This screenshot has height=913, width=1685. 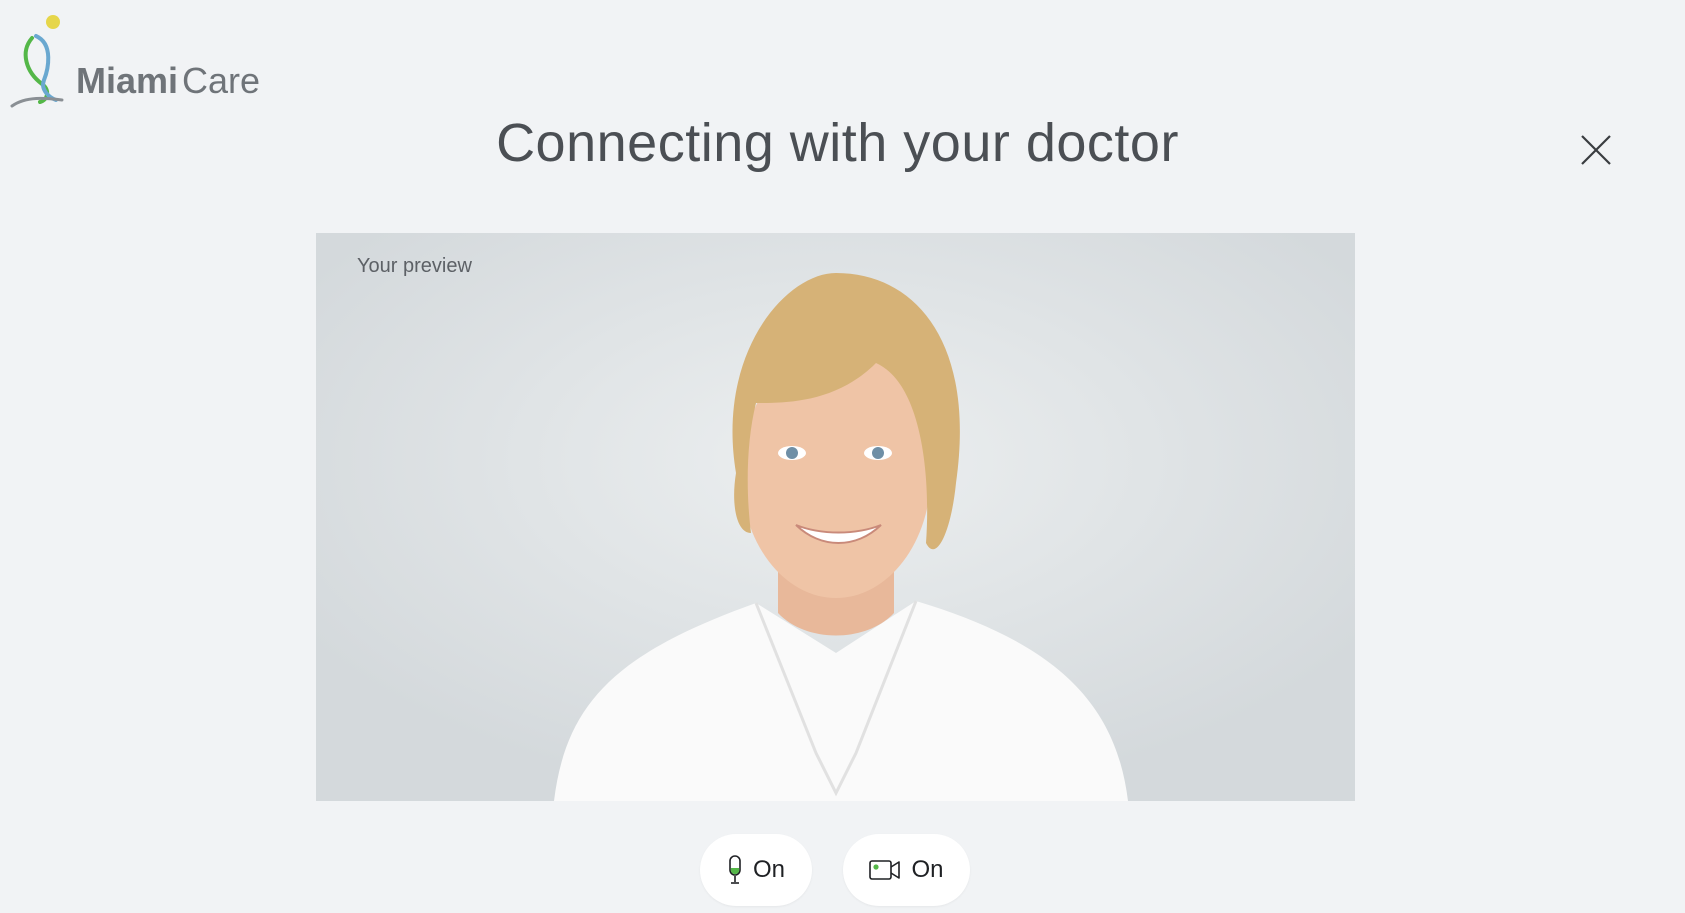 What do you see at coordinates (127, 80) in the screenshot?
I see `brand-name-bold: Miami` at bounding box center [127, 80].